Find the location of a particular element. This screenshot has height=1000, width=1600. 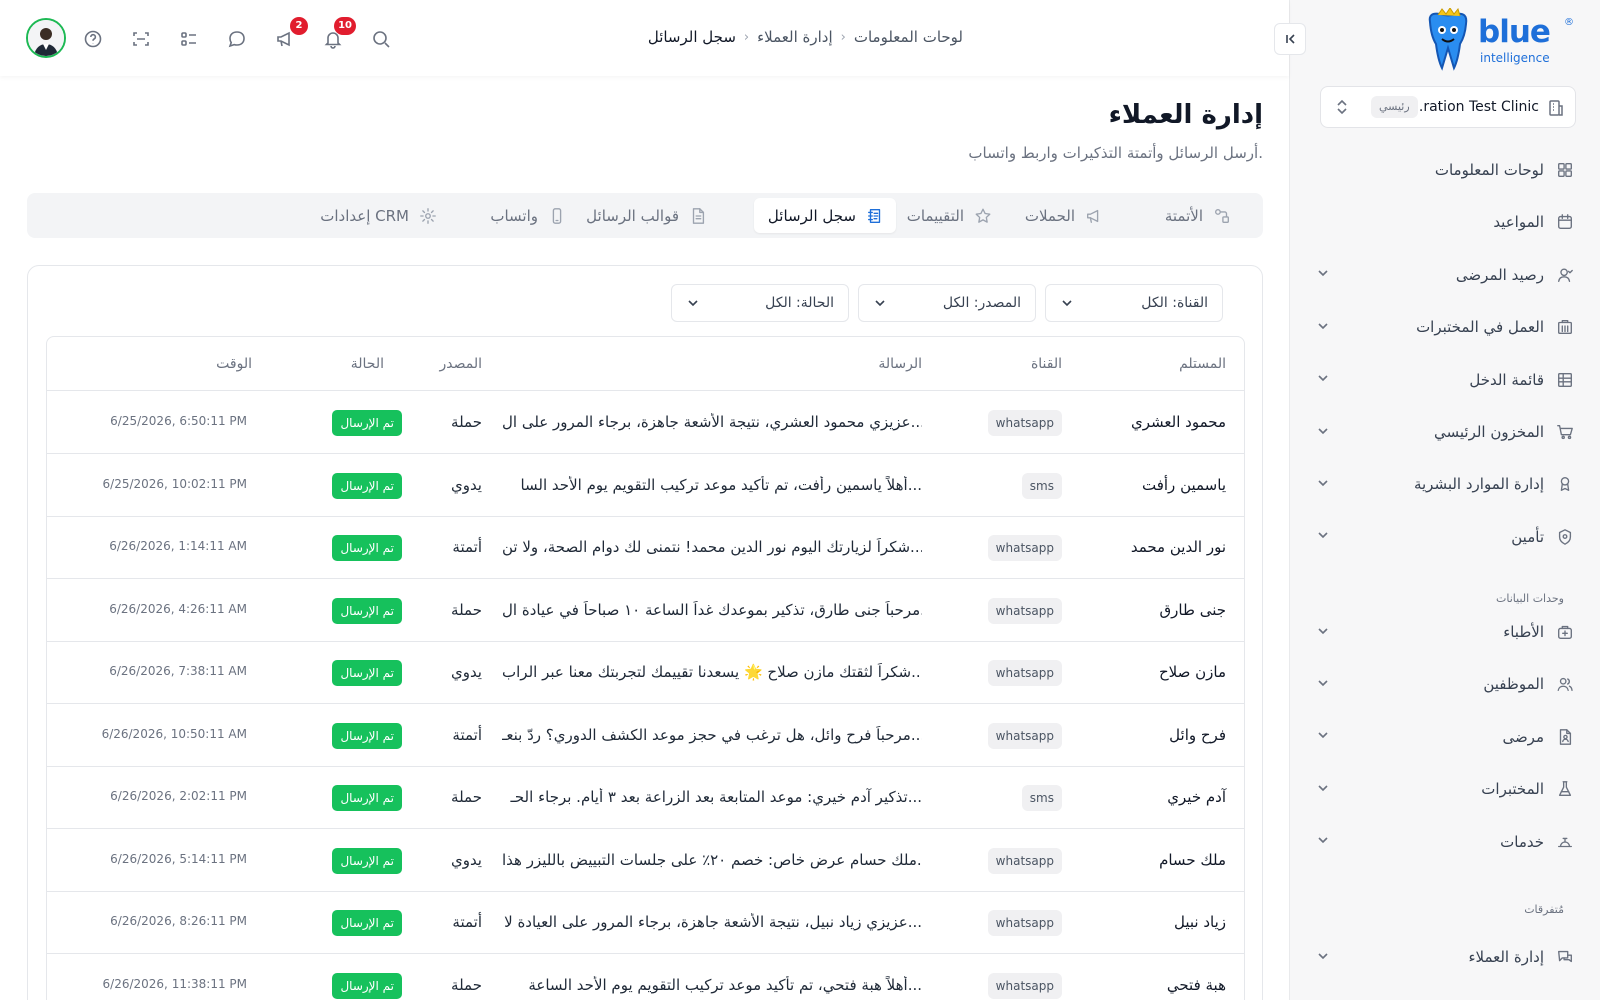

source-filter: المصدر: الكل is located at coordinates (947, 303).